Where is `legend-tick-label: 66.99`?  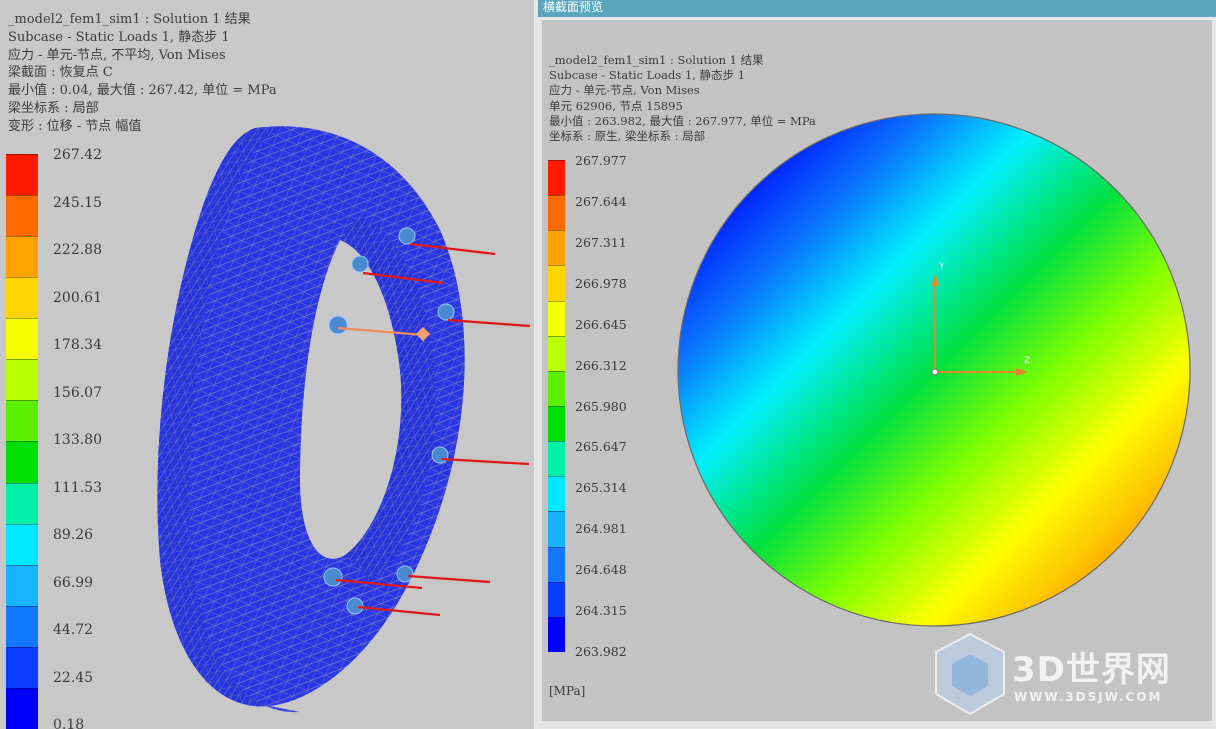 legend-tick-label: 66.99 is located at coordinates (73, 582).